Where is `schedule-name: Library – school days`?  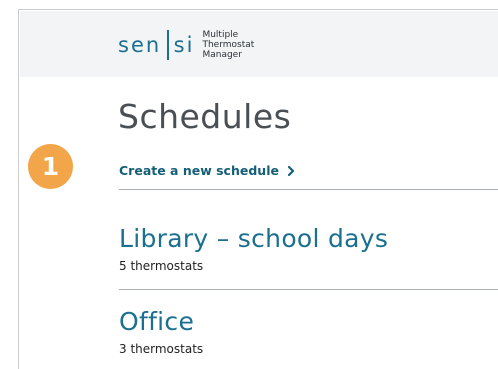
schedule-name: Library – school days is located at coordinates (253, 239).